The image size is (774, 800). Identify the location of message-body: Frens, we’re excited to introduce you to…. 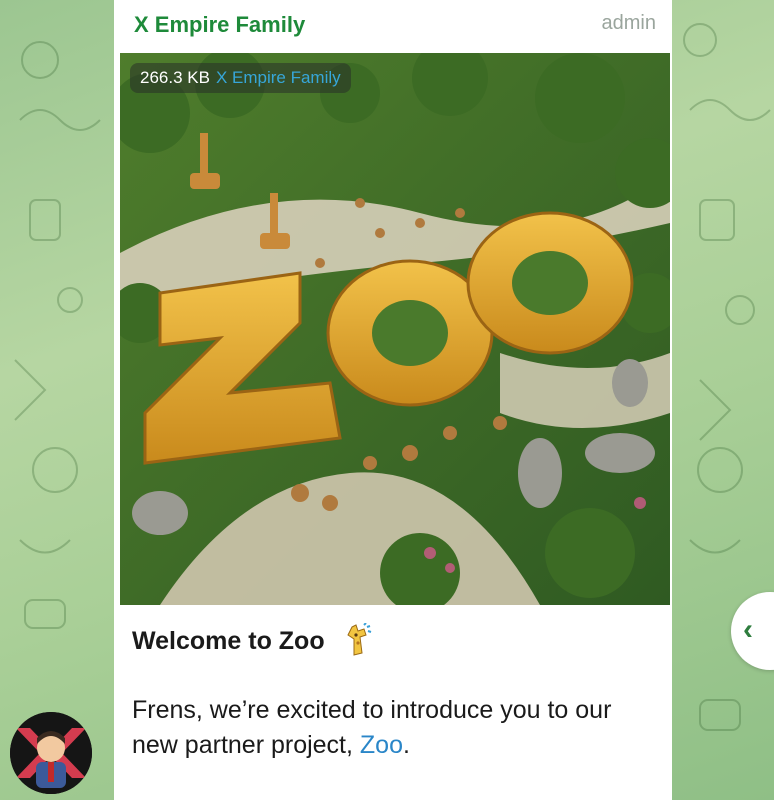
(397, 728).